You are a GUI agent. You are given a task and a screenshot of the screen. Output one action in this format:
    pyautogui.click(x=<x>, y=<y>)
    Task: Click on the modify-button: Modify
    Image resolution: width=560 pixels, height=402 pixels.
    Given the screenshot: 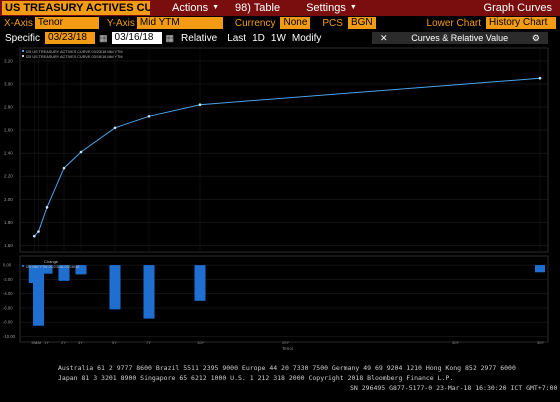 What is the action you would take?
    pyautogui.click(x=306, y=38)
    